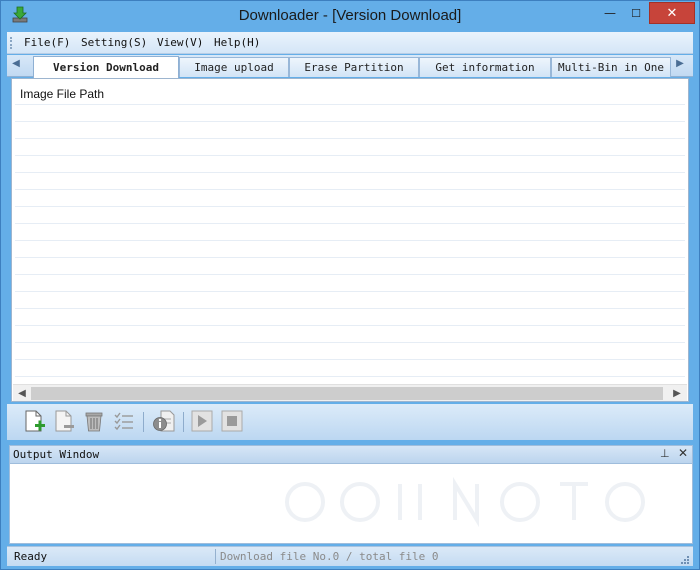 This screenshot has height=570, width=700. What do you see at coordinates (106, 67) in the screenshot?
I see `tab-version-download: Version Download` at bounding box center [106, 67].